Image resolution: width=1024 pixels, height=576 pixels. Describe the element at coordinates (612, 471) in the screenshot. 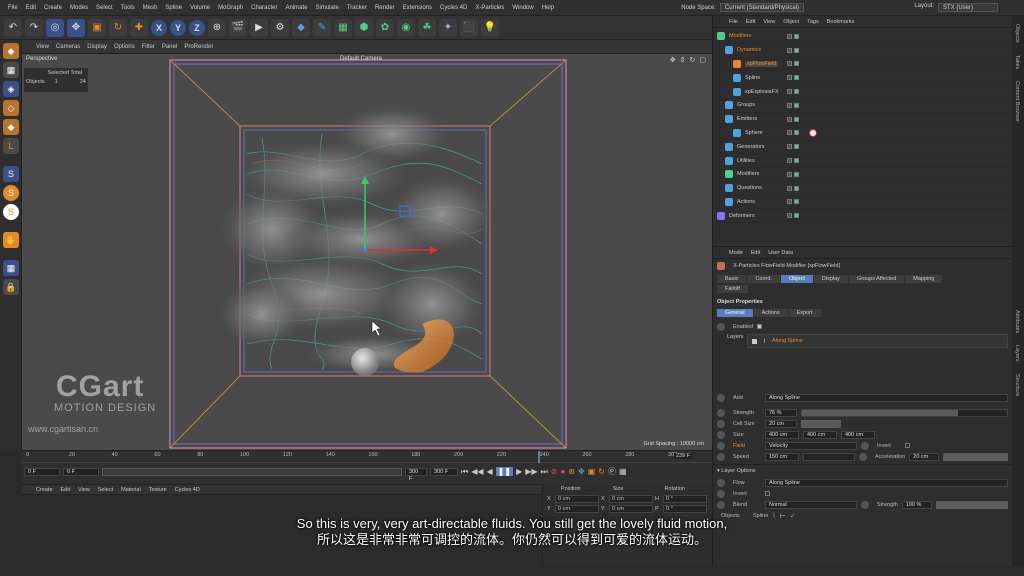

I see `key-param-icon: Ⓟ` at that location.